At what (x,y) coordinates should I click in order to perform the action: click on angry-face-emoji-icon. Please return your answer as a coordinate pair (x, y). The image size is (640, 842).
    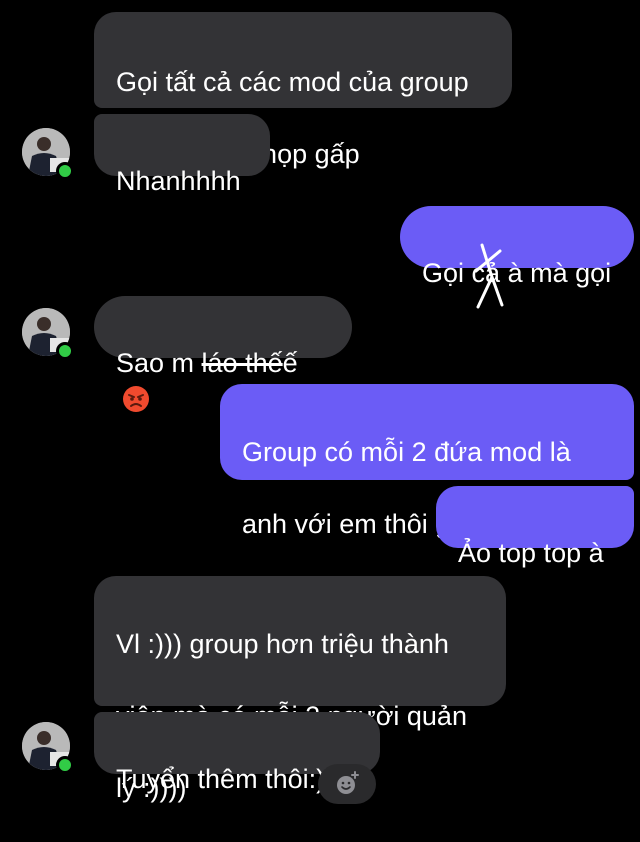
    Looking at the image, I should click on (136, 399).